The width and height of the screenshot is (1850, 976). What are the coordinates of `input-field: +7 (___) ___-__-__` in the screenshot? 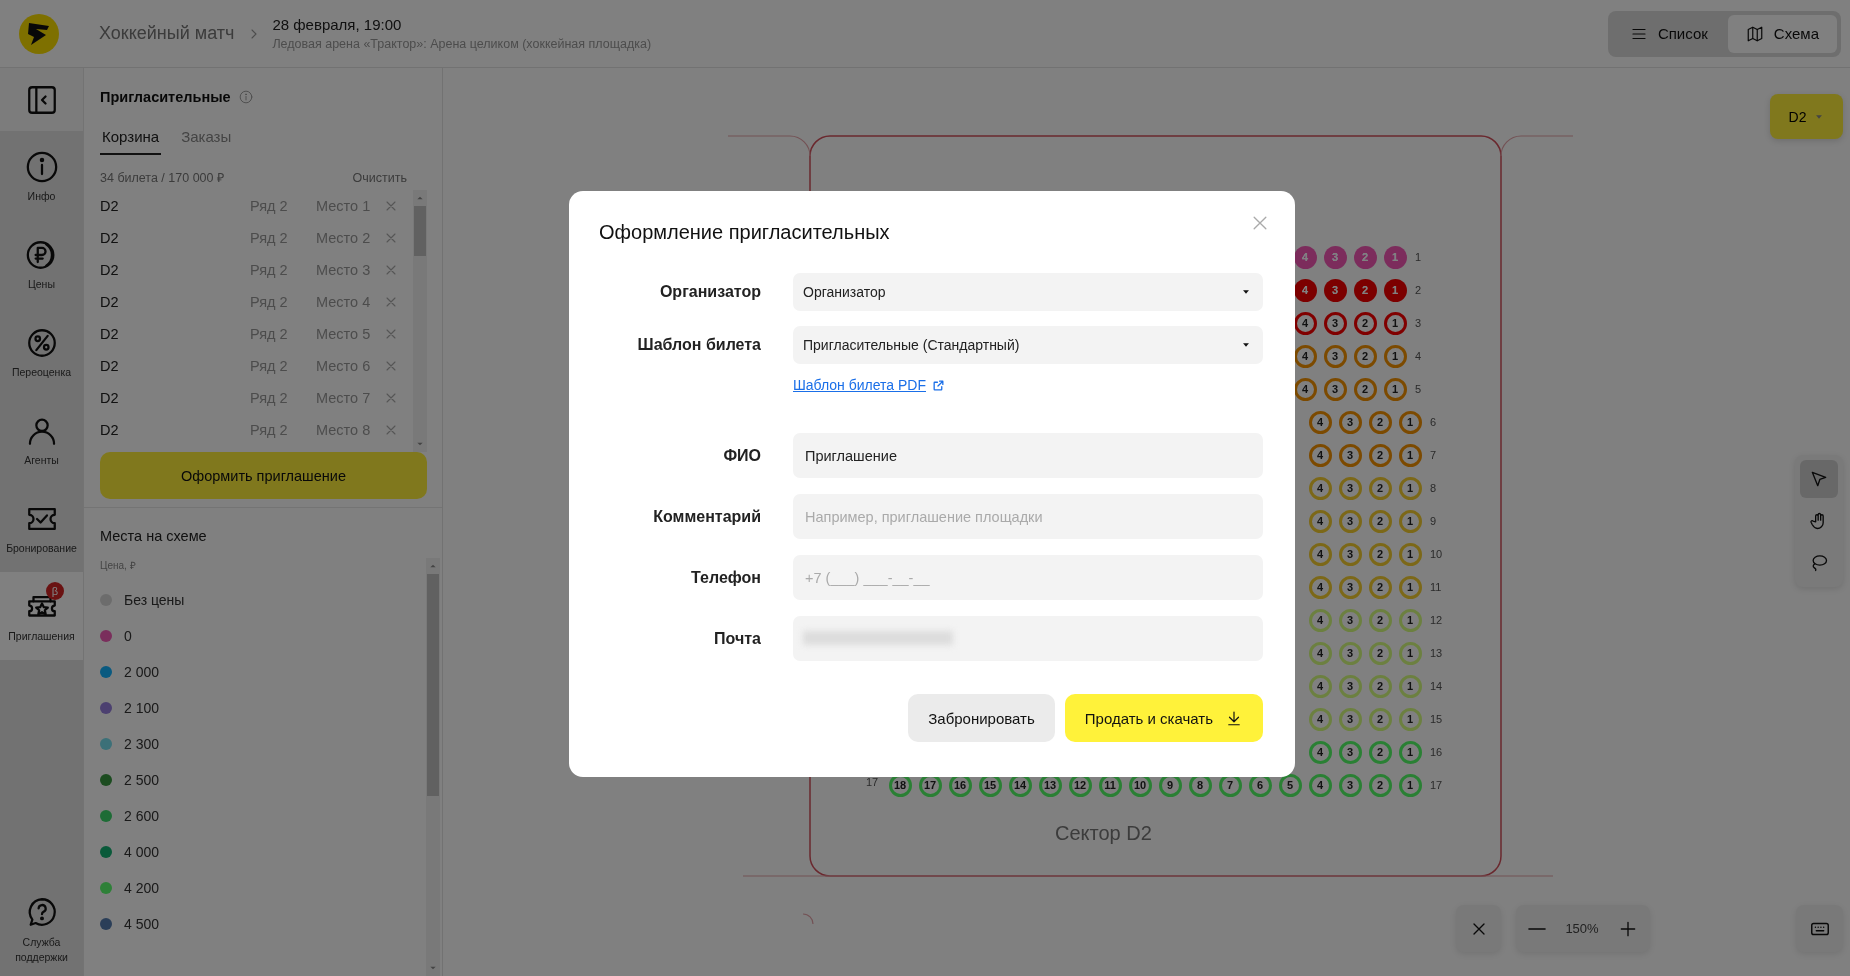 It's located at (1028, 577).